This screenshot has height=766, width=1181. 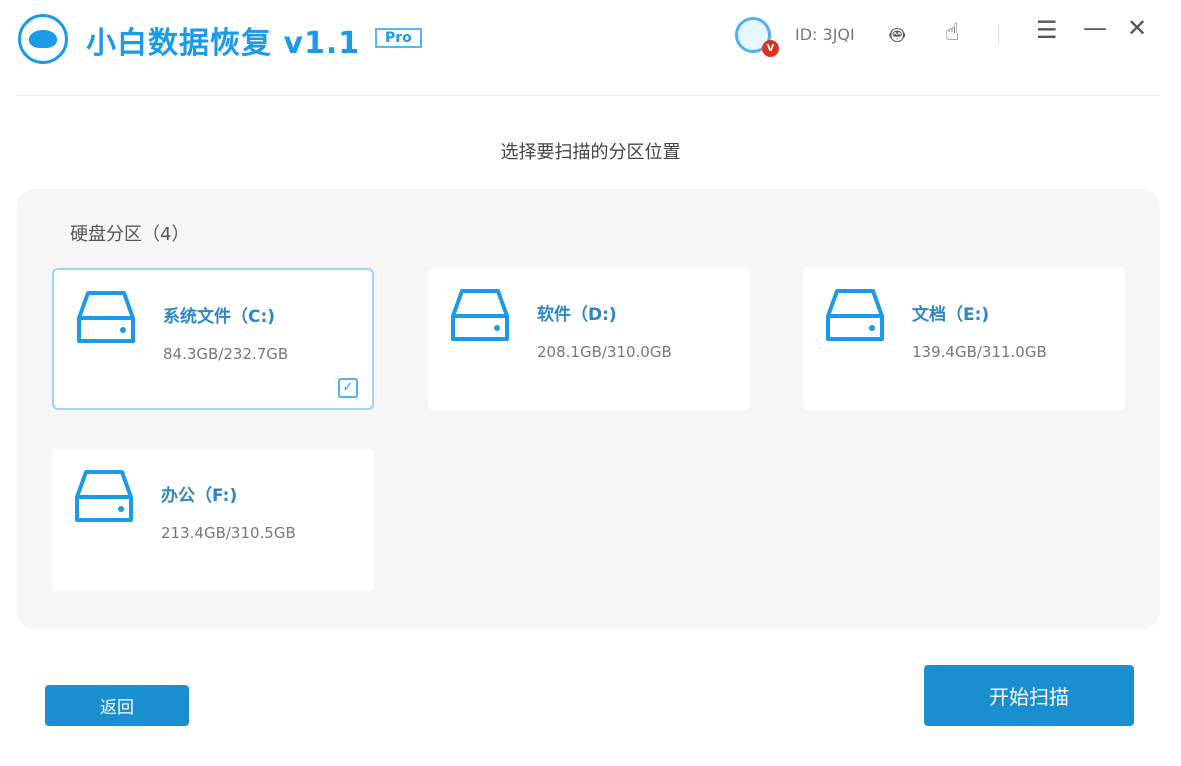 I want to click on header-divider, so click(x=588, y=95).